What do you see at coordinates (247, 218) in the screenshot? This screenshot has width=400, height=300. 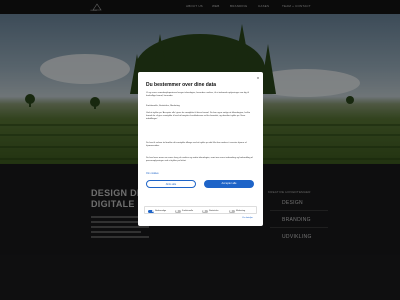 I see `show-details-link: Vis detaljer` at bounding box center [247, 218].